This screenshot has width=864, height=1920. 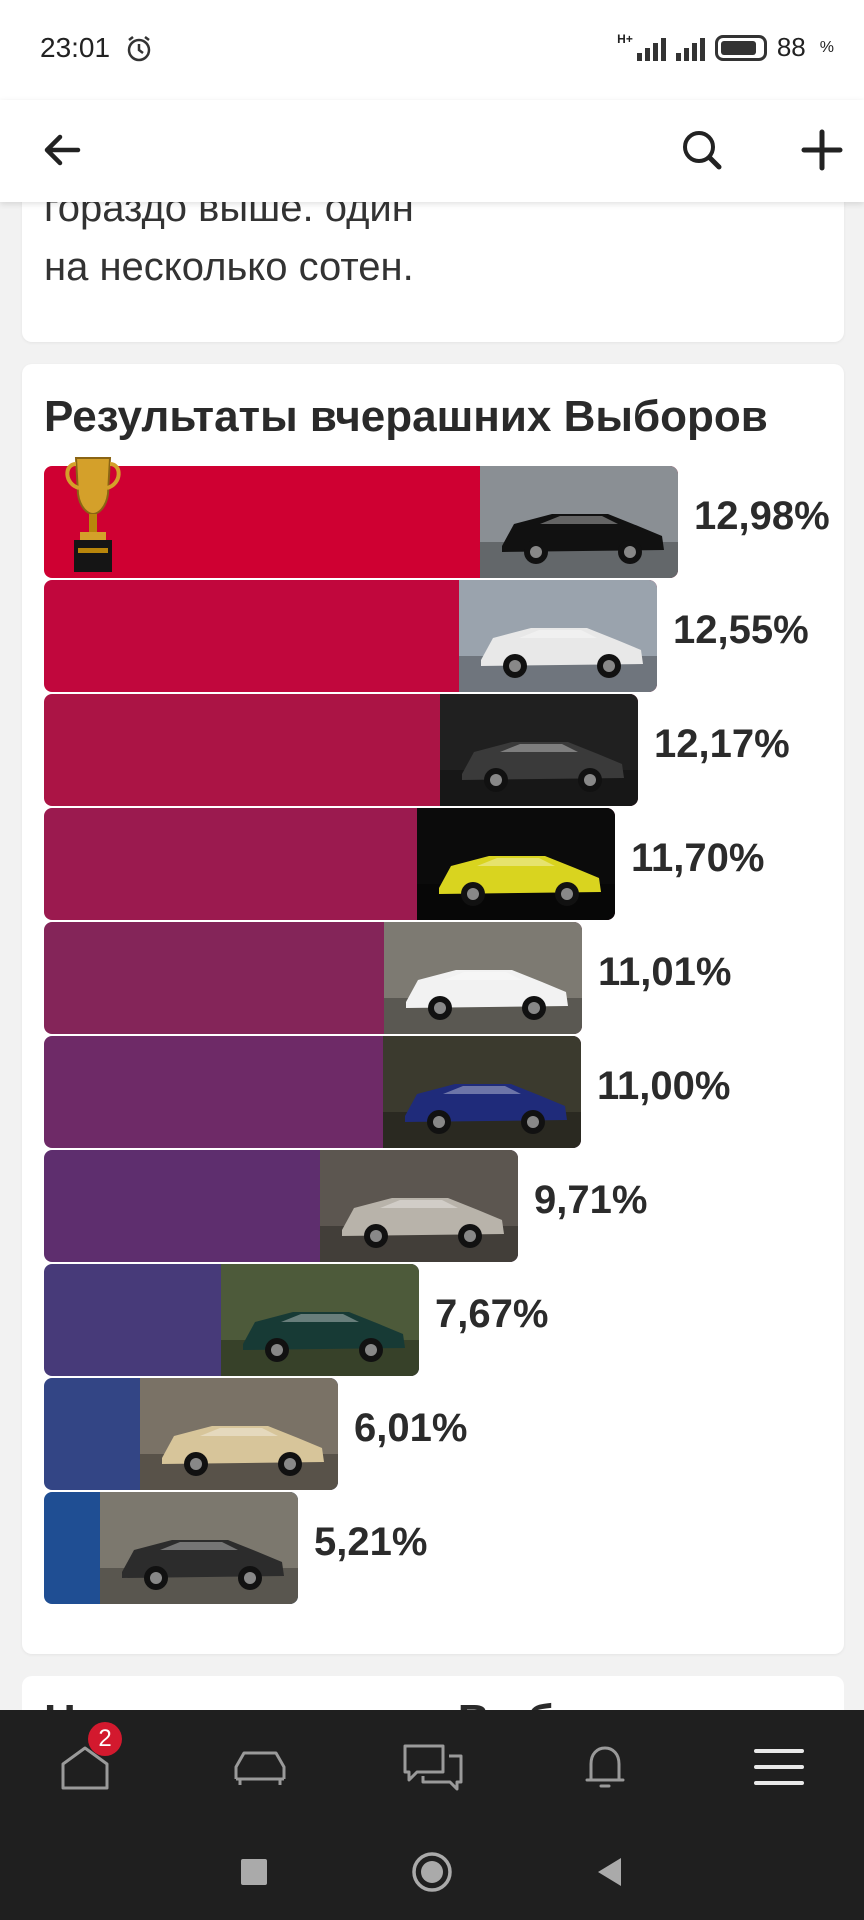 I want to click on messages-icon, so click(x=433, y=1767).